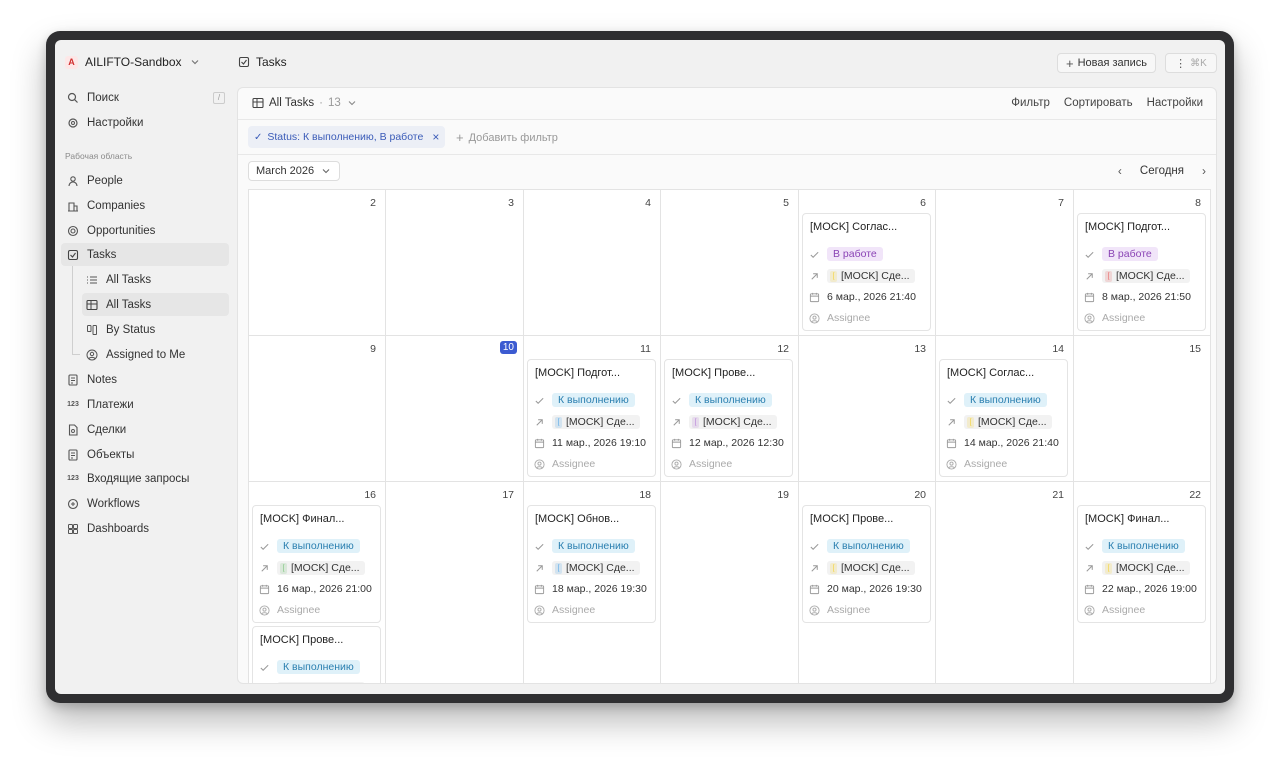  I want to click on sidebar-item-workflows: Workflows, so click(145, 503).